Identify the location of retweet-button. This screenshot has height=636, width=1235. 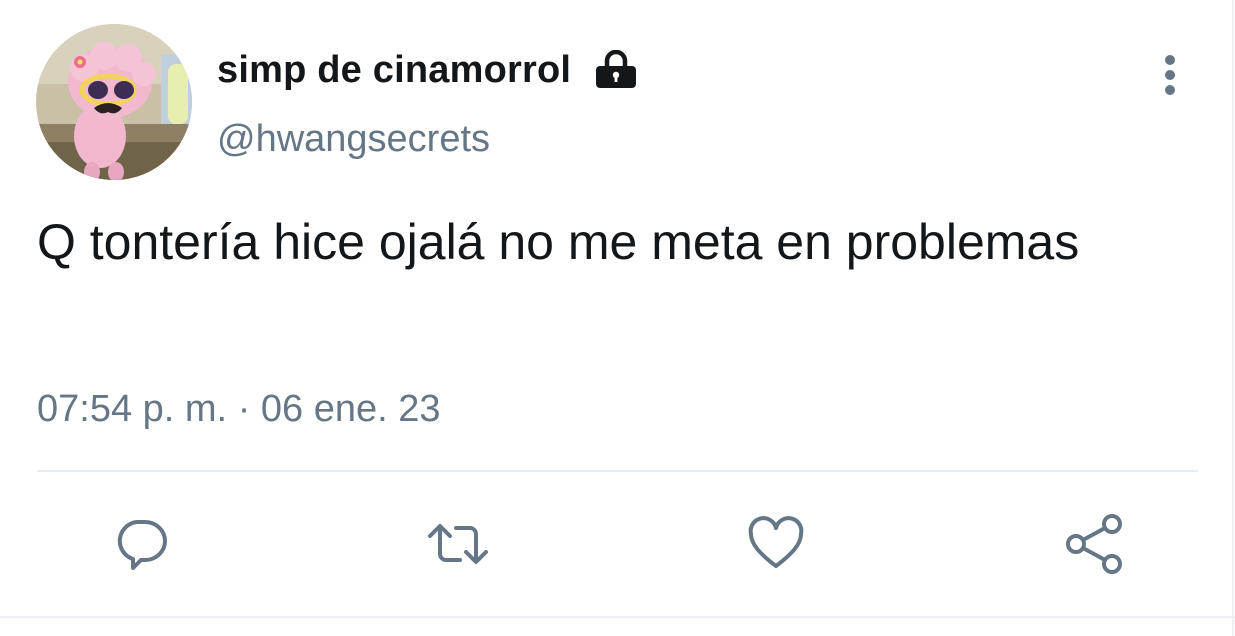
(458, 544).